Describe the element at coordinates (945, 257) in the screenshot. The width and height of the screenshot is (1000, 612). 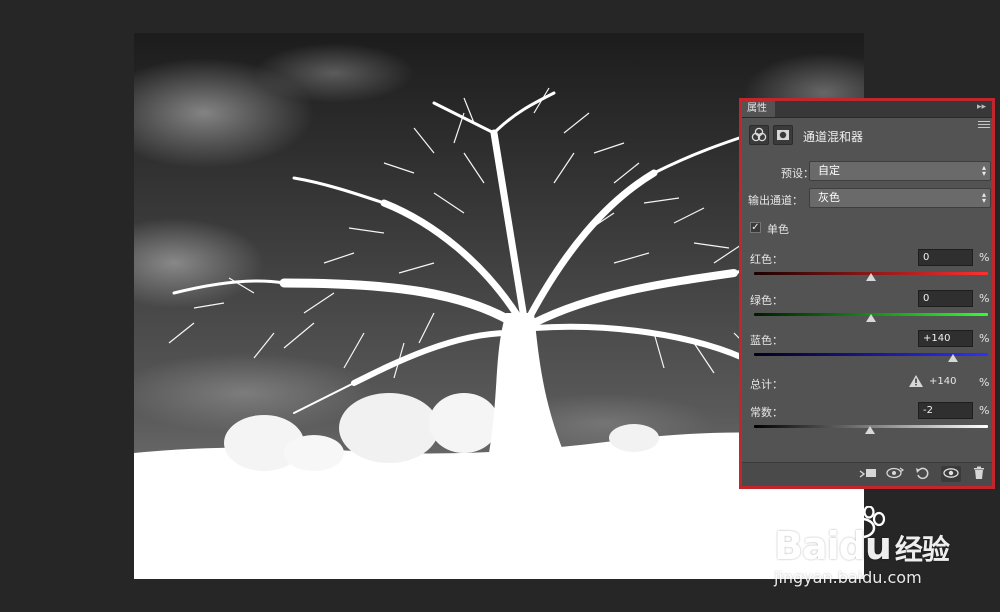
I see `red-input: 0` at that location.